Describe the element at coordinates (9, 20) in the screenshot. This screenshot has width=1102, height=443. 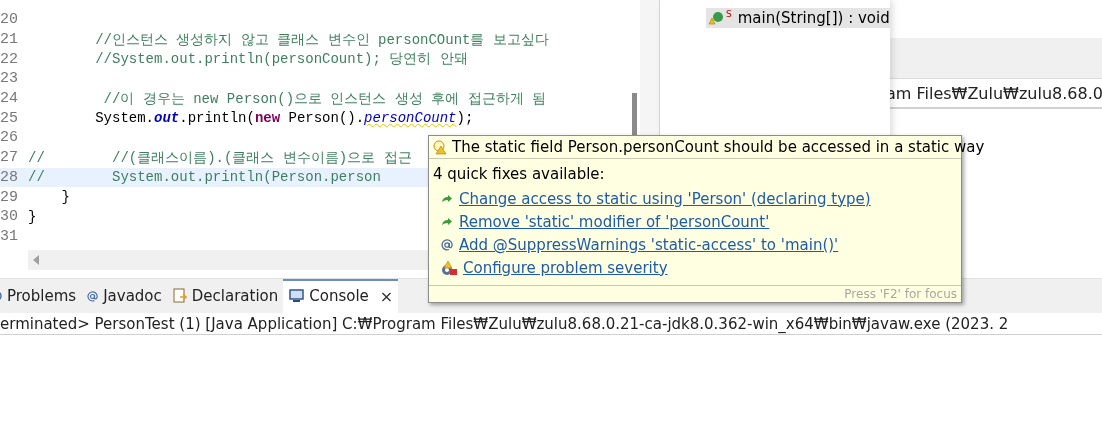
I see `line-number: 20` at that location.